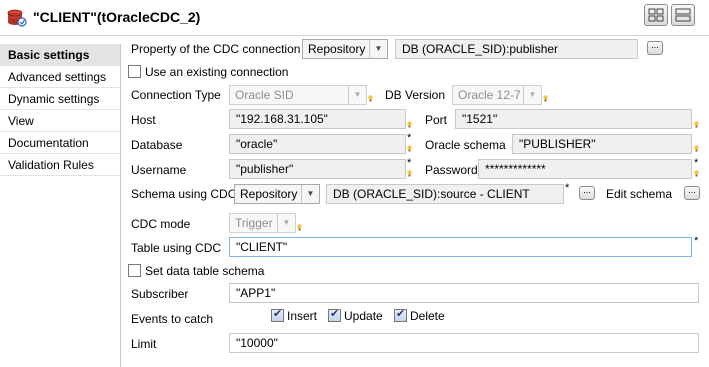 Image resolution: width=709 pixels, height=367 pixels. What do you see at coordinates (436, 120) in the screenshot?
I see `port-label: Port` at bounding box center [436, 120].